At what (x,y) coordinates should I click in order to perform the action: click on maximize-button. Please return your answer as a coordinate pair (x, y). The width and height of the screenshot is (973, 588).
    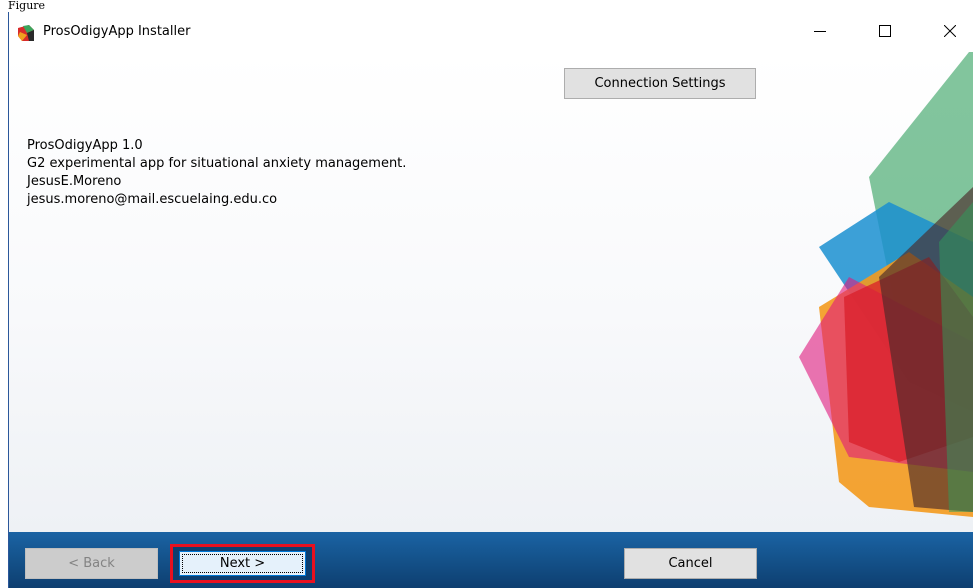
    Looking at the image, I should click on (885, 31).